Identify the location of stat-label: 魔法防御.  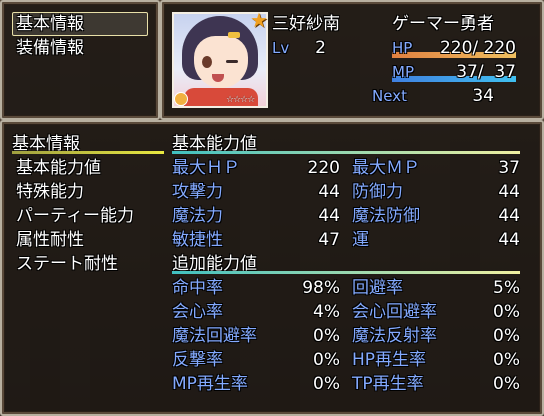
(386, 216).